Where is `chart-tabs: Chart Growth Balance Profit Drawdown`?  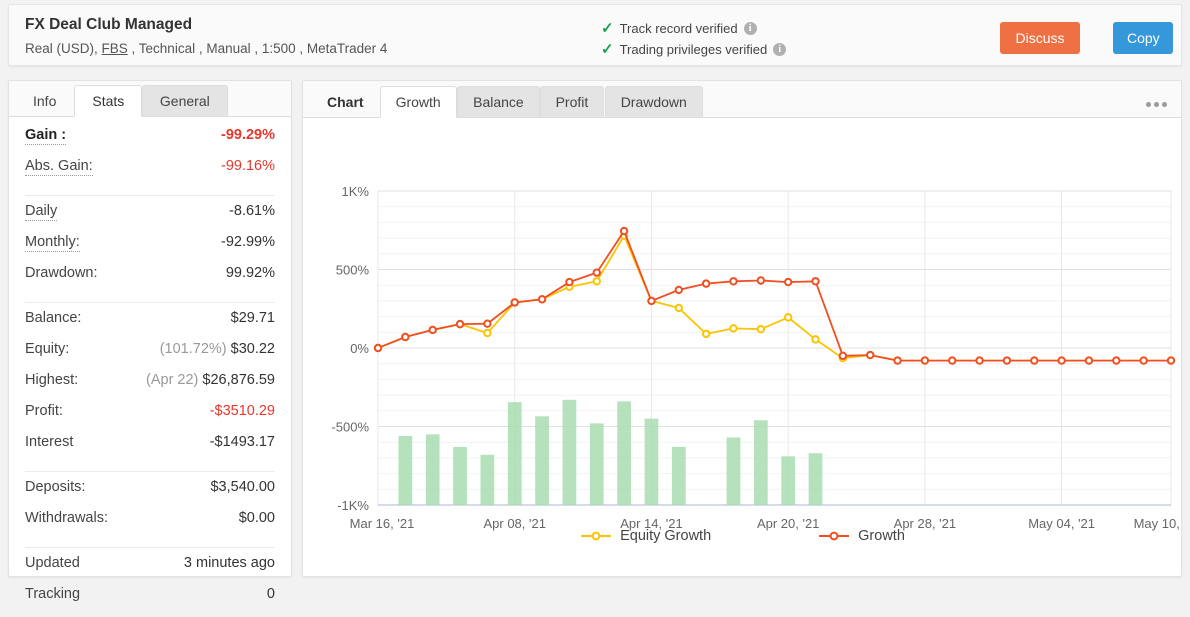 chart-tabs: Chart Growth Balance Profit Drawdown is located at coordinates (742, 99).